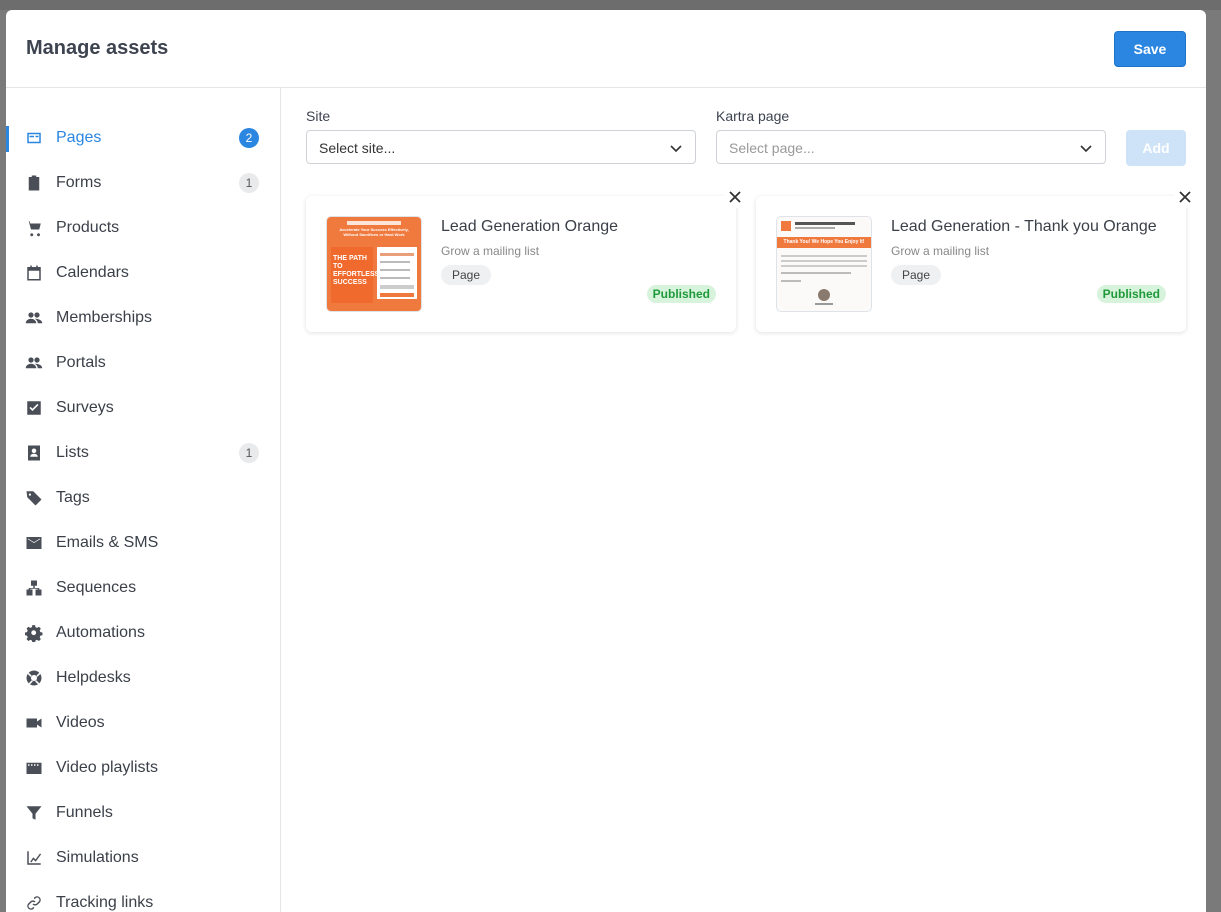 This screenshot has height=912, width=1221. Describe the element at coordinates (143, 228) in the screenshot. I see `sidebar-item-products: Products` at that location.